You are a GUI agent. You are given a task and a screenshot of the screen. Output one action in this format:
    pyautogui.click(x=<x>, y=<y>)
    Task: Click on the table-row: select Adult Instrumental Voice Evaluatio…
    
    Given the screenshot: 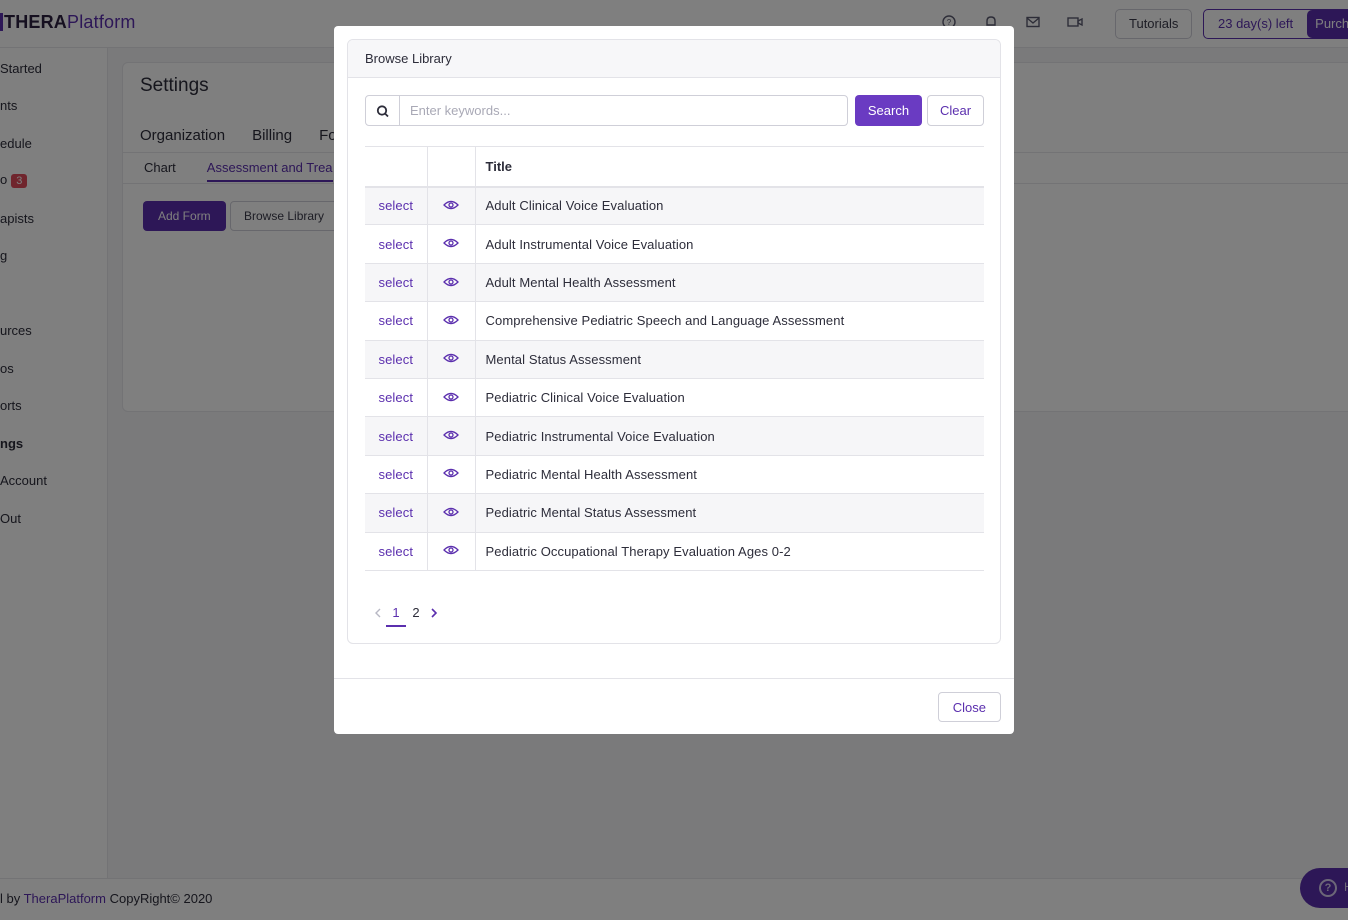 What is the action you would take?
    pyautogui.click(x=674, y=244)
    